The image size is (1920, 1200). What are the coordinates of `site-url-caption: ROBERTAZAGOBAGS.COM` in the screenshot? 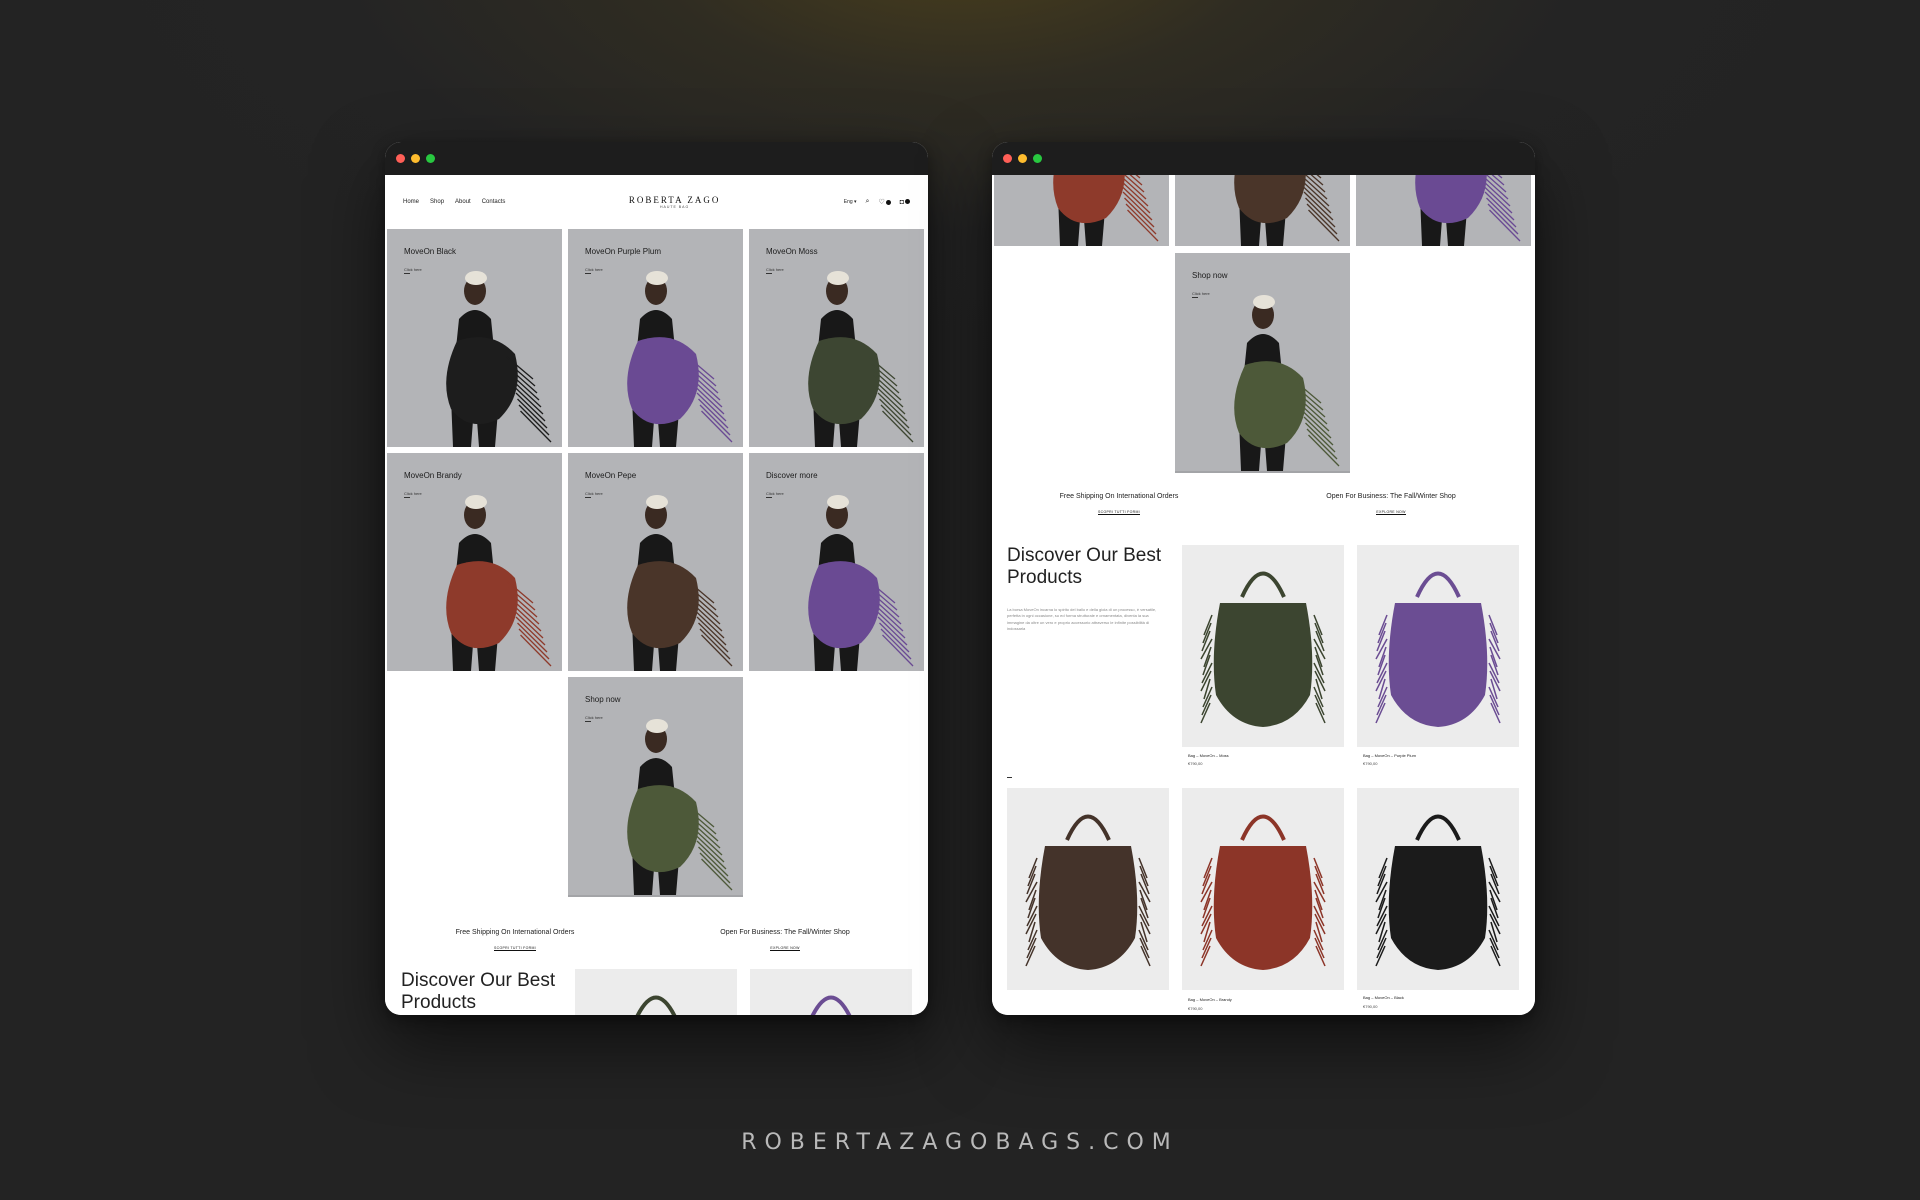 It's located at (960, 1142).